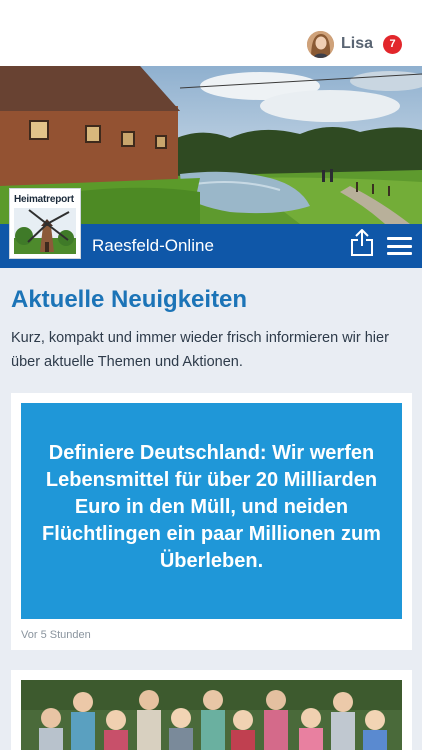  What do you see at coordinates (56, 635) in the screenshot?
I see `news-time: Vor 5 Stunden` at bounding box center [56, 635].